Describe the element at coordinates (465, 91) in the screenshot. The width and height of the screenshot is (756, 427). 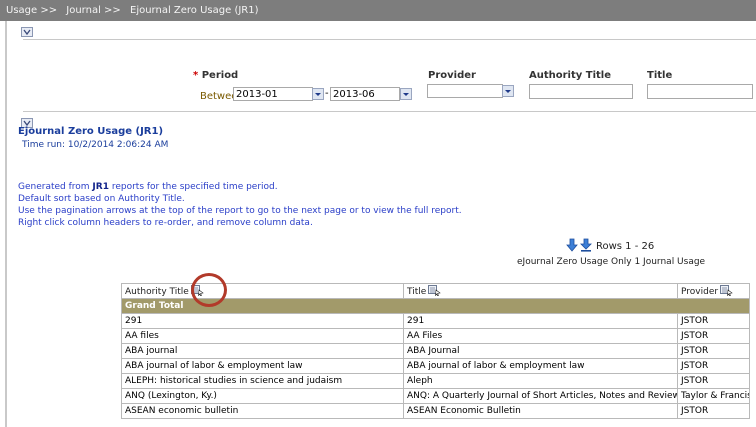
I see `provider-select` at that location.